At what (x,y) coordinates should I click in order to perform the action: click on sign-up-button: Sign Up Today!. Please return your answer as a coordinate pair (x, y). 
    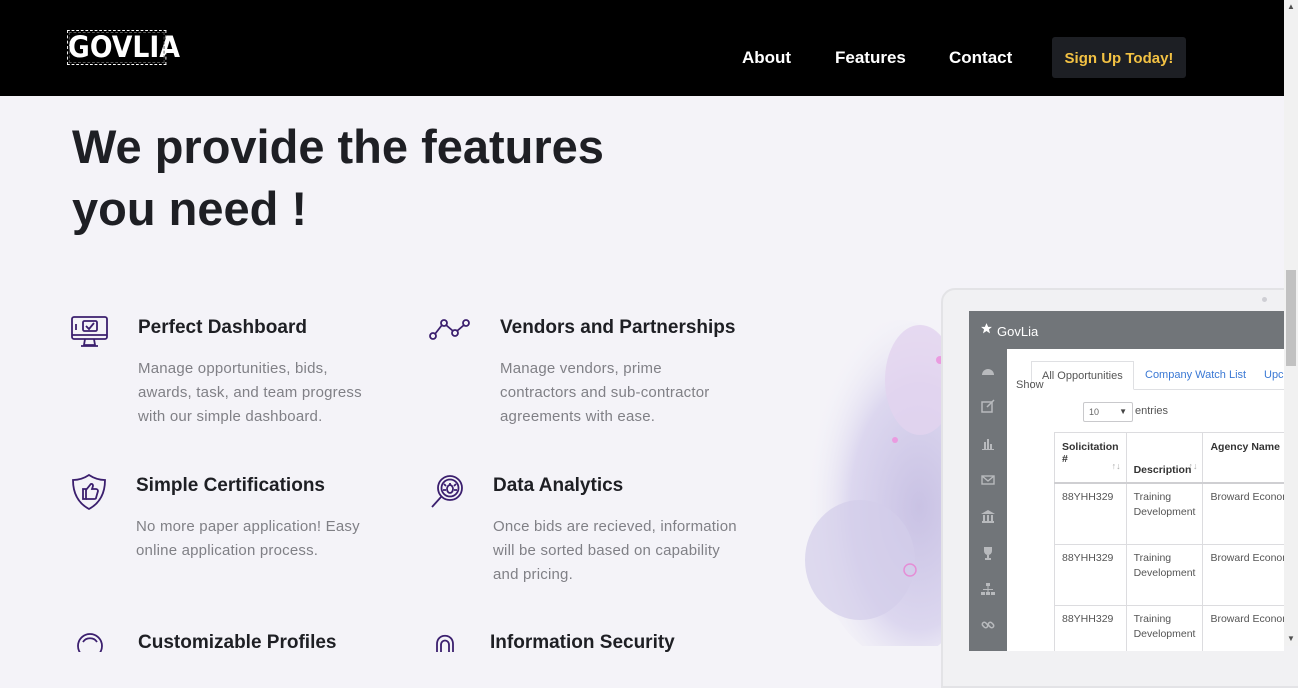
    Looking at the image, I should click on (1119, 57).